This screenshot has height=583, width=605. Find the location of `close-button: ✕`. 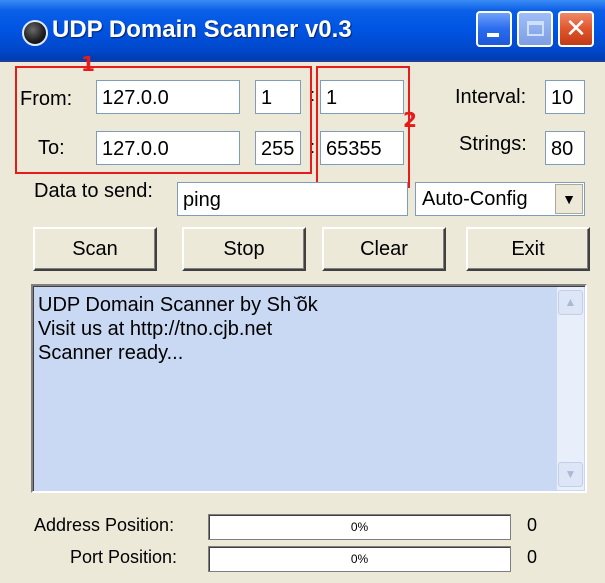

close-button: ✕ is located at coordinates (576, 29).